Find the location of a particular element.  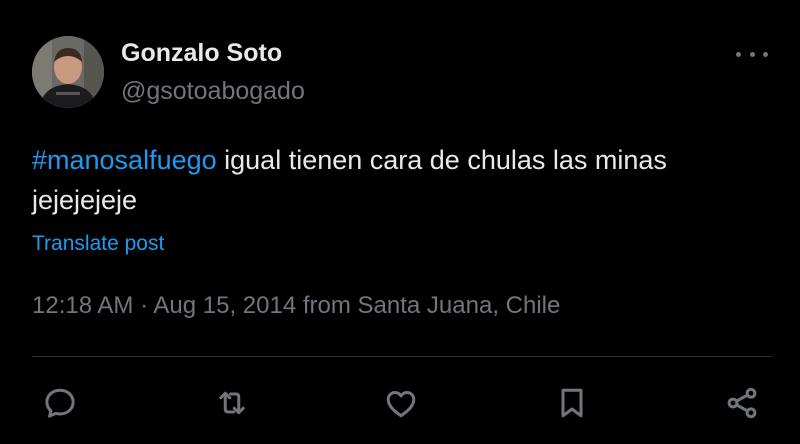

like-button is located at coordinates (401, 403).